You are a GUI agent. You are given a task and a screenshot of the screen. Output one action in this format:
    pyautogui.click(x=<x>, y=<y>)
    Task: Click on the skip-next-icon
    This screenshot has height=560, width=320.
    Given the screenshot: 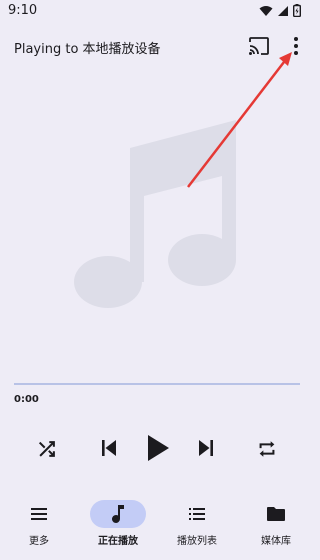 What is the action you would take?
    pyautogui.click(x=206, y=448)
    